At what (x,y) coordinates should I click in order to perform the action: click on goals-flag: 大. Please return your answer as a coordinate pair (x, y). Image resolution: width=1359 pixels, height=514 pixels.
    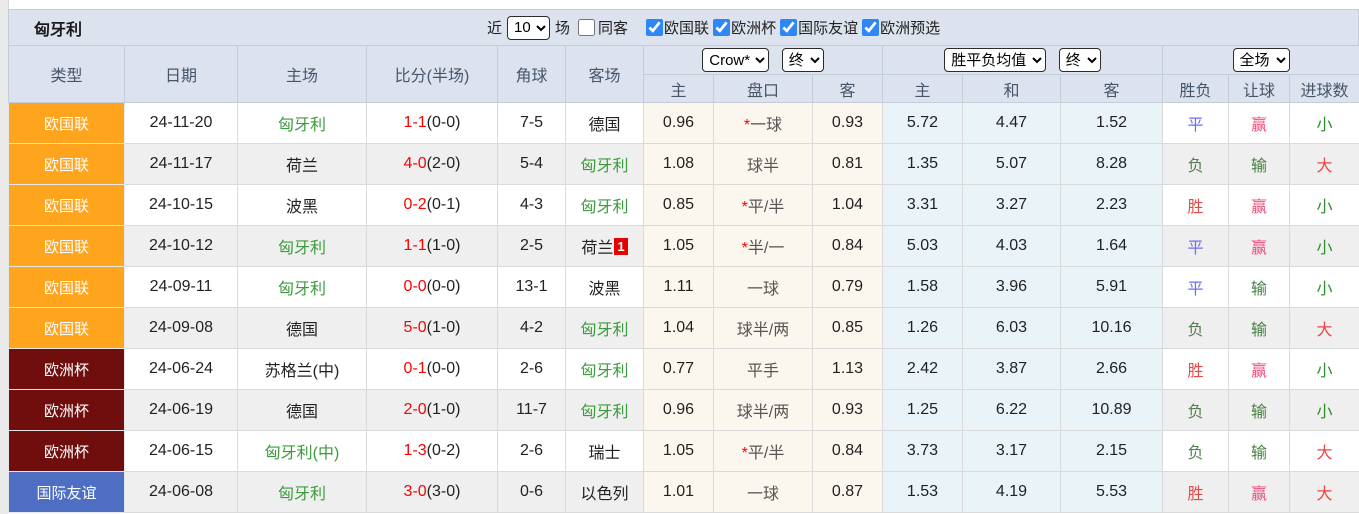
    Looking at the image, I should click on (1324, 492).